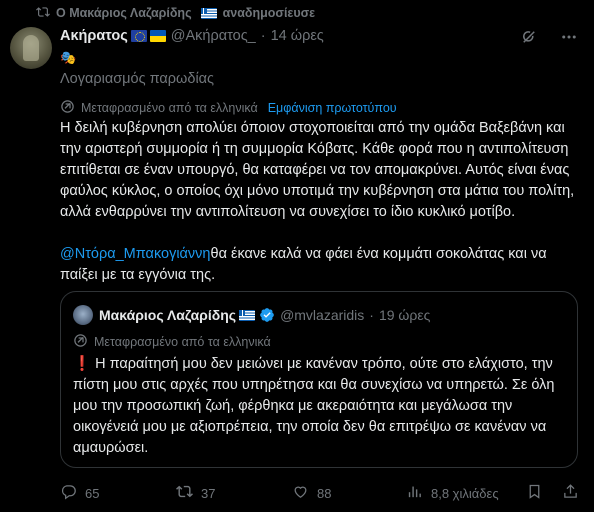  What do you see at coordinates (300, 493) in the screenshot?
I see `like-icon` at bounding box center [300, 493].